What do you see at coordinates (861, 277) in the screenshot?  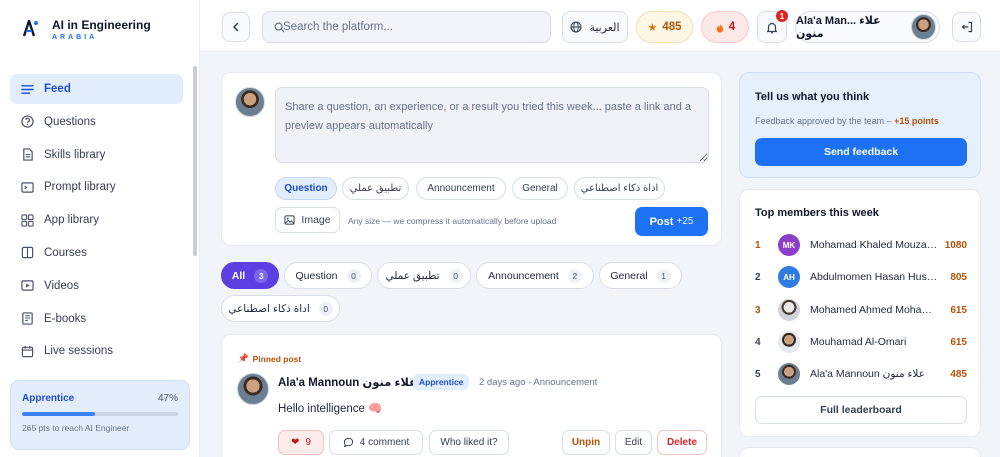 I see `member-row: 2 AH Abdulmomen Hasan Hussein 805` at bounding box center [861, 277].